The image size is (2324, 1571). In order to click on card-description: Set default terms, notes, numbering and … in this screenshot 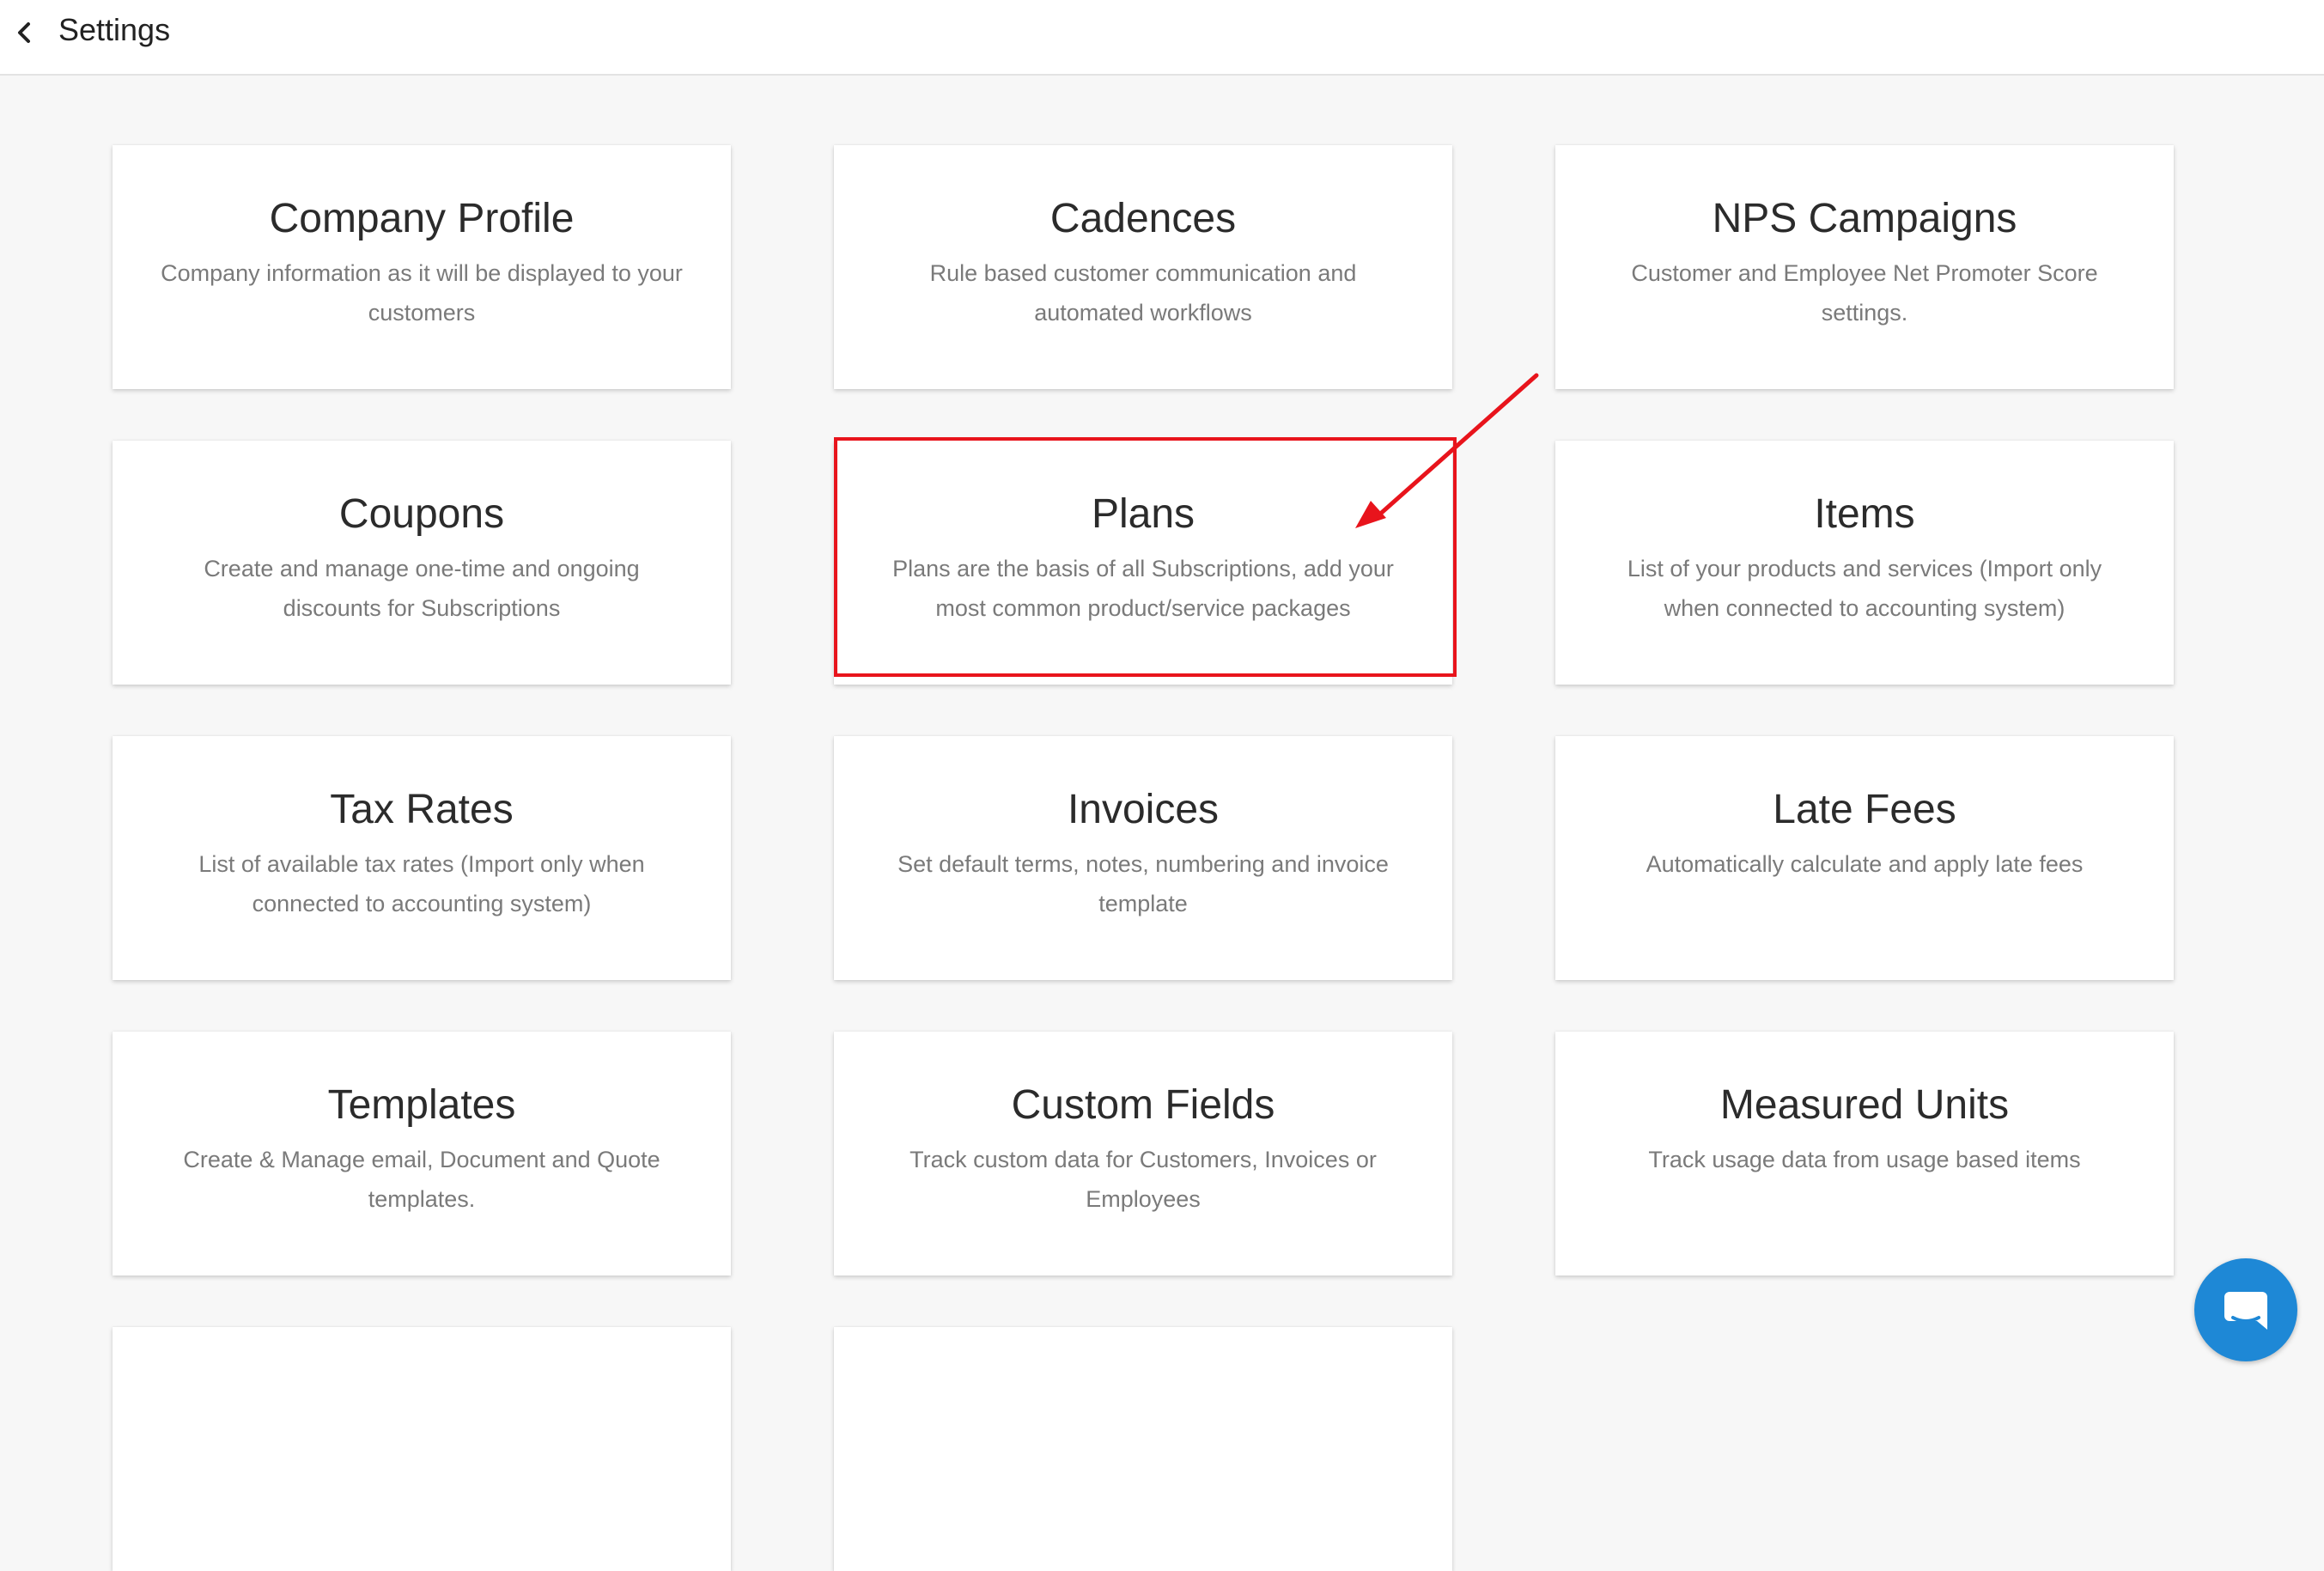, I will do `click(1143, 884)`.